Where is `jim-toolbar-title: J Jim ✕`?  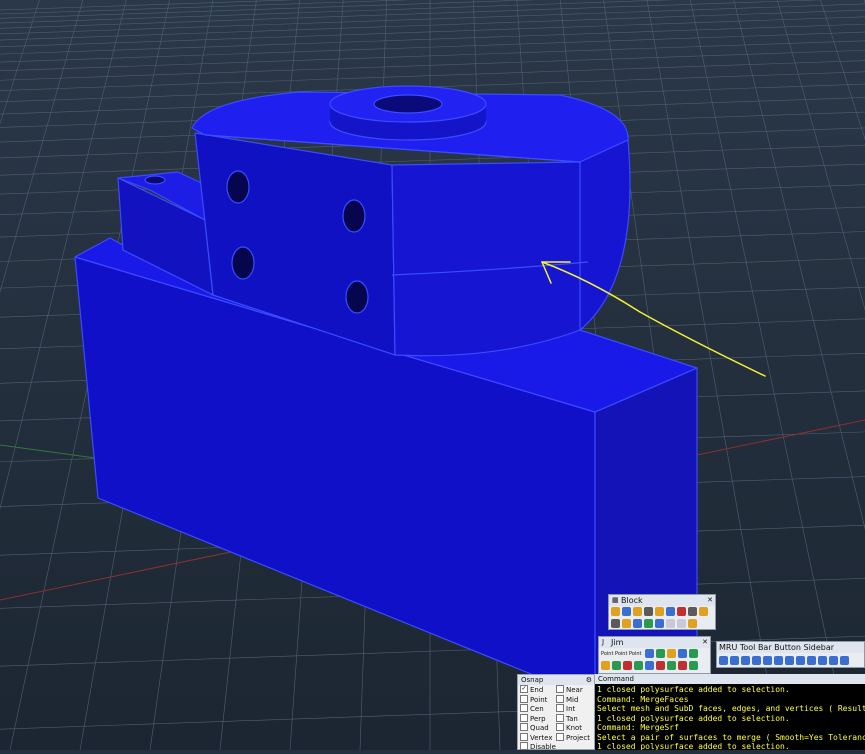 jim-toolbar-title: J Jim ✕ is located at coordinates (654, 642).